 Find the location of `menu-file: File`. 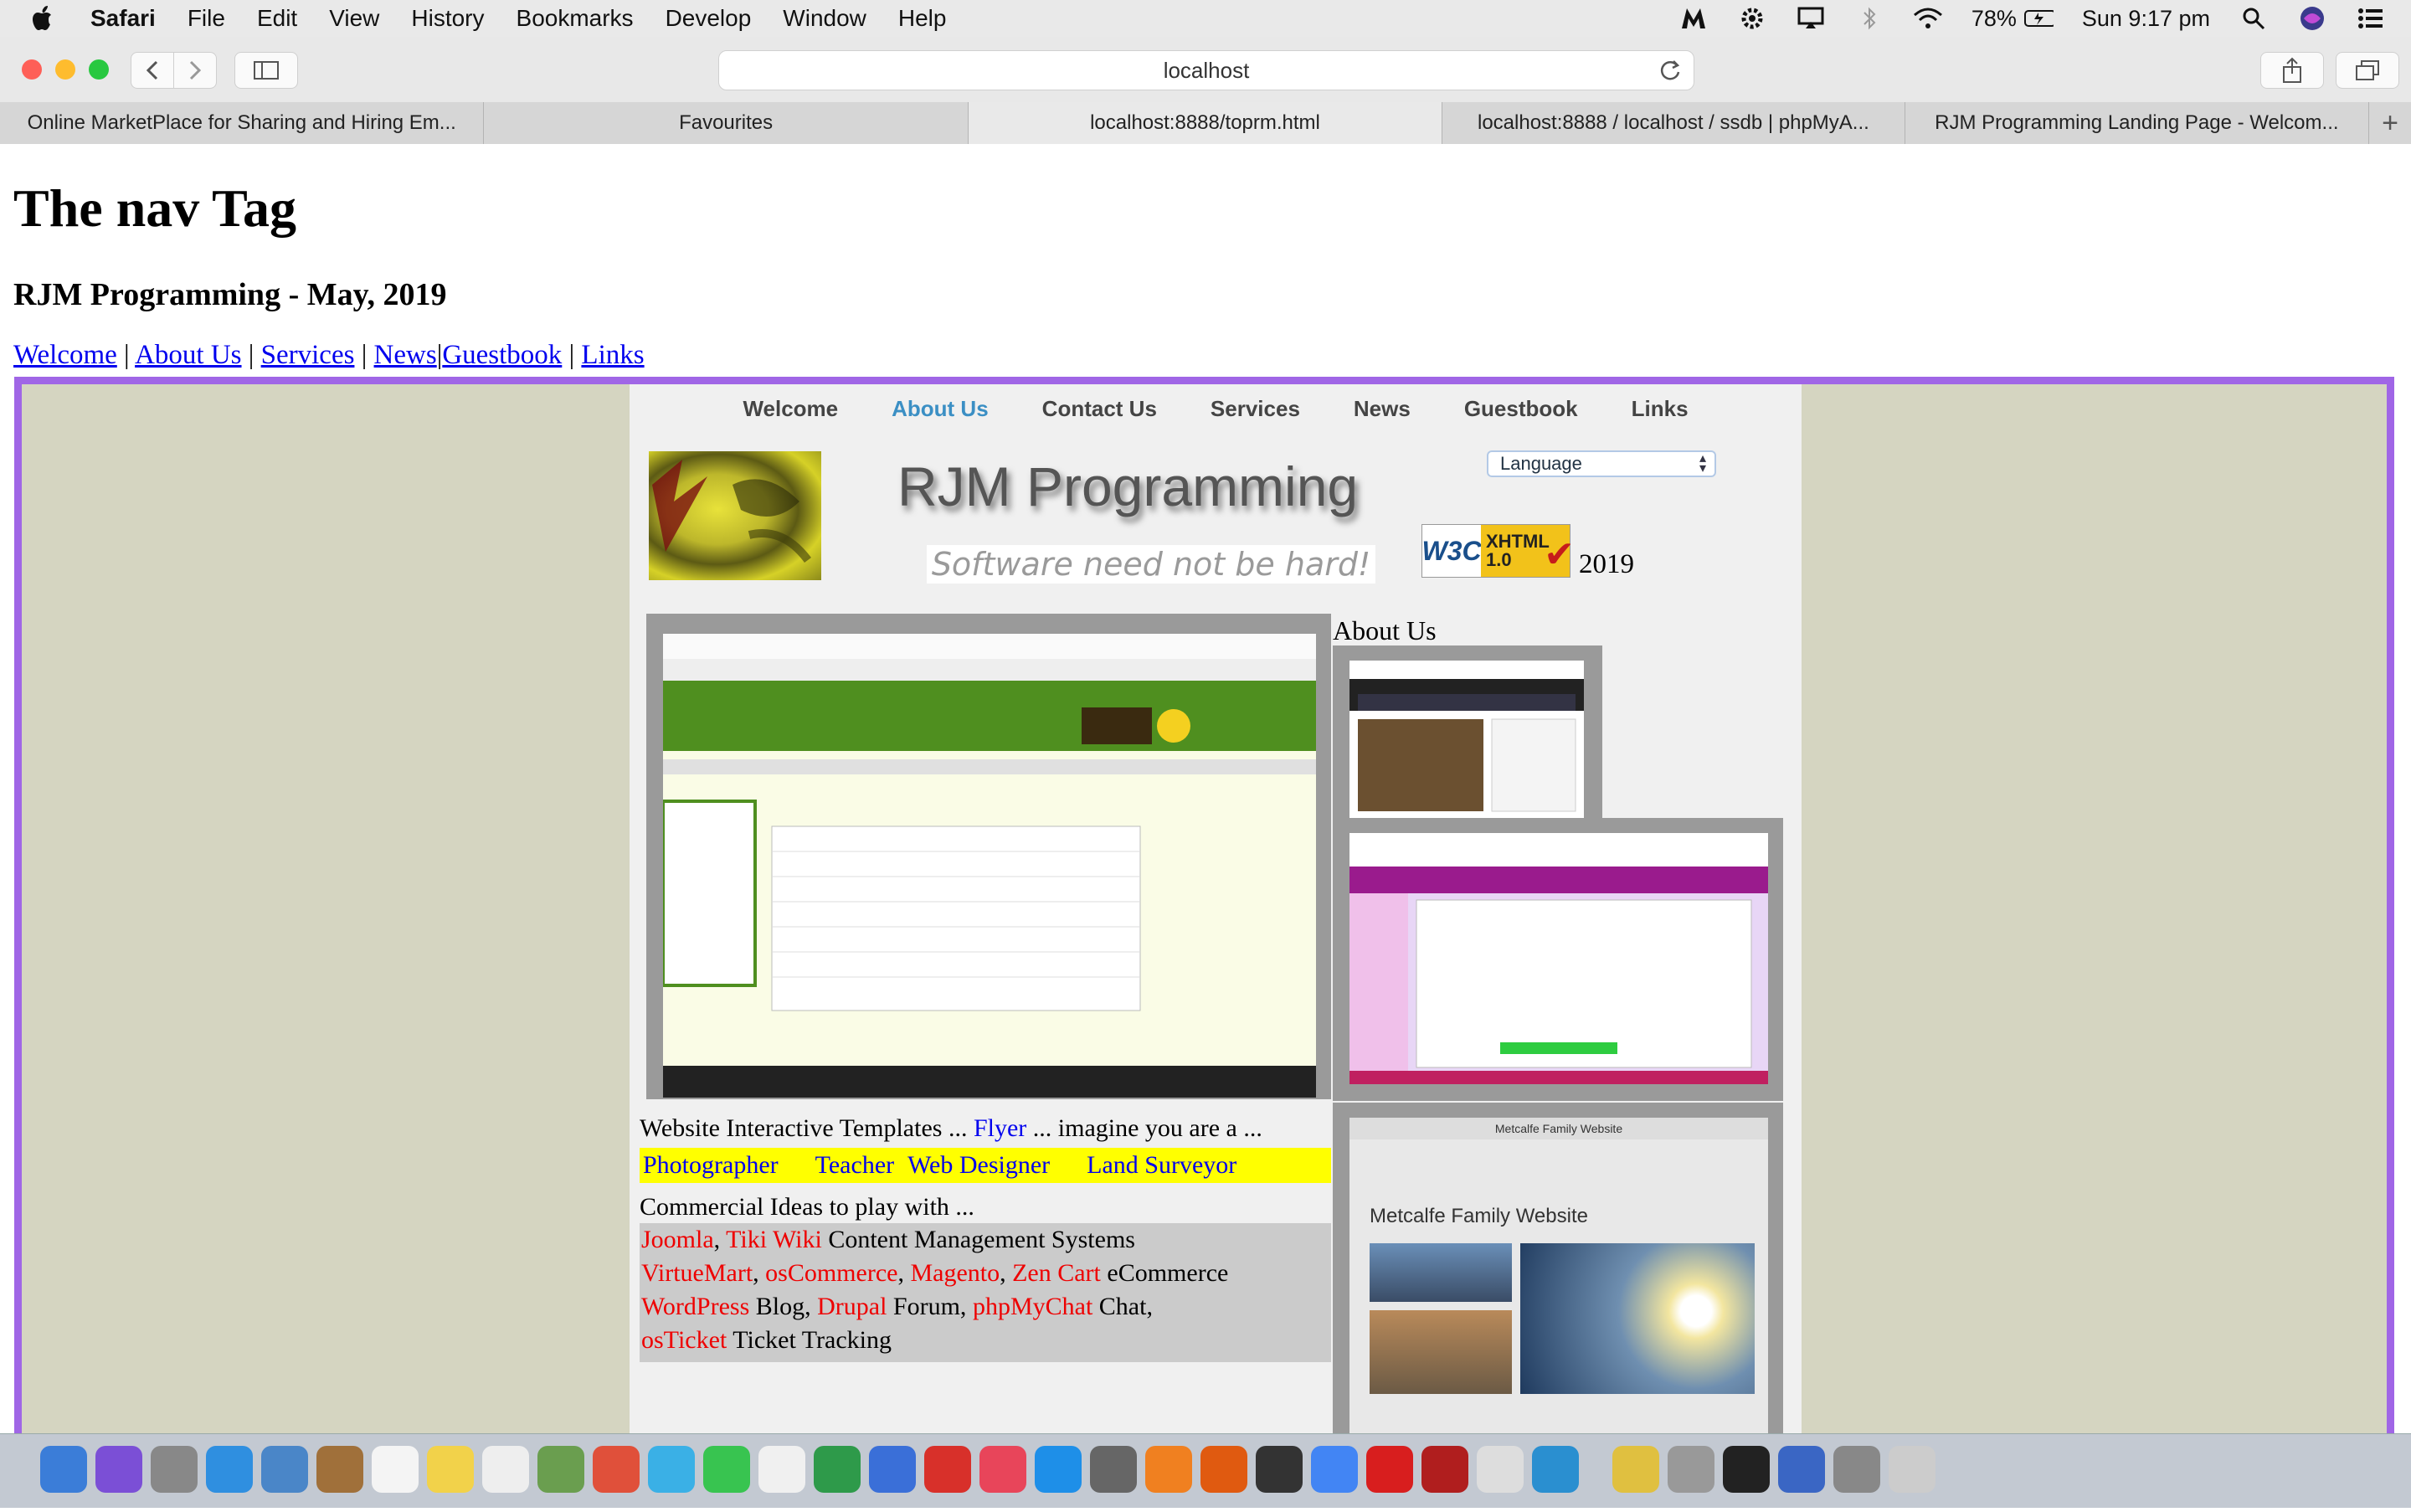

menu-file: File is located at coordinates (206, 18).